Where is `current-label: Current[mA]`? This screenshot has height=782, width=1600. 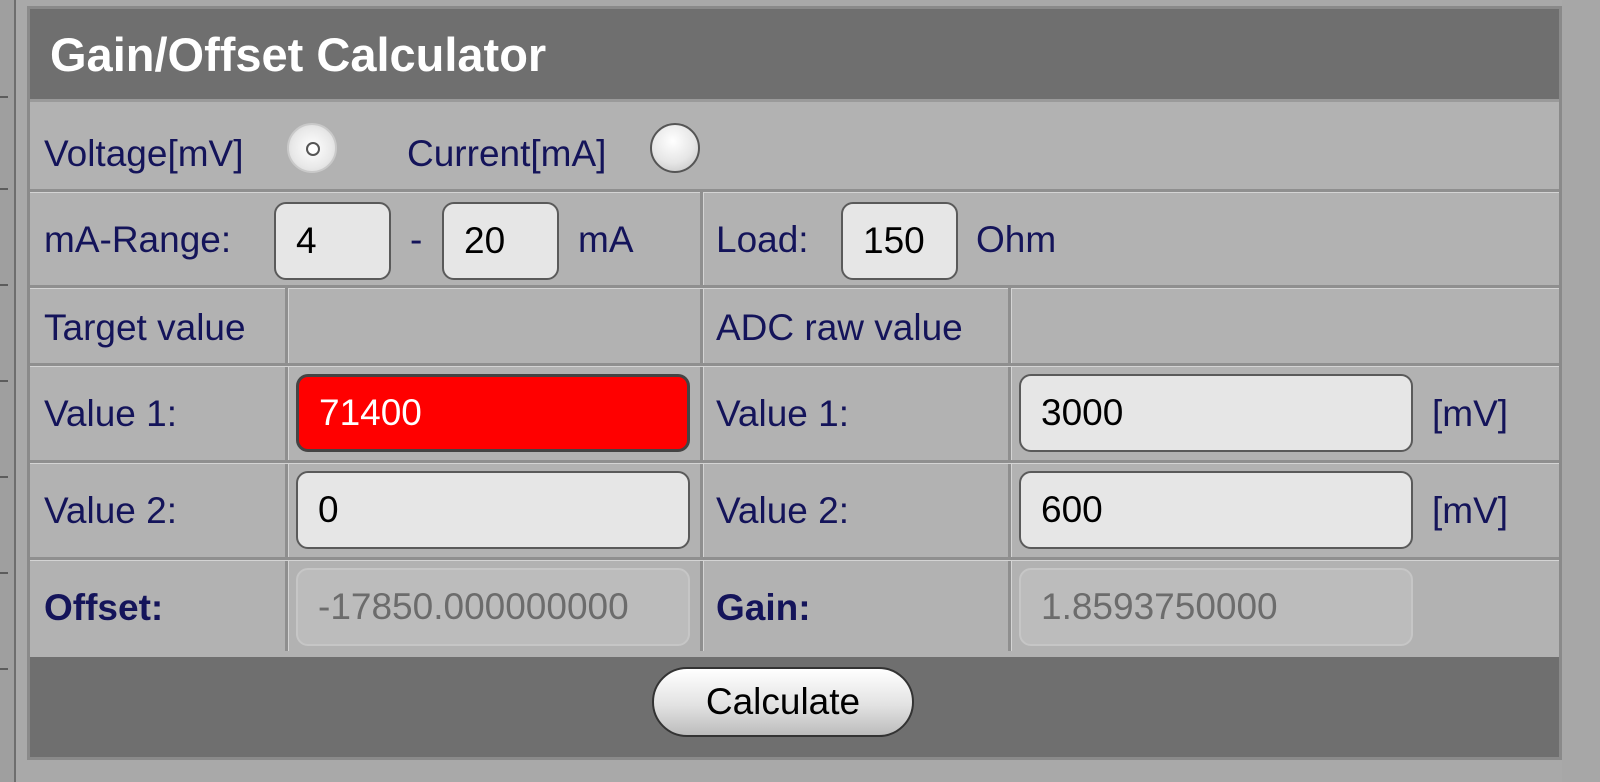 current-label: Current[mA] is located at coordinates (507, 153).